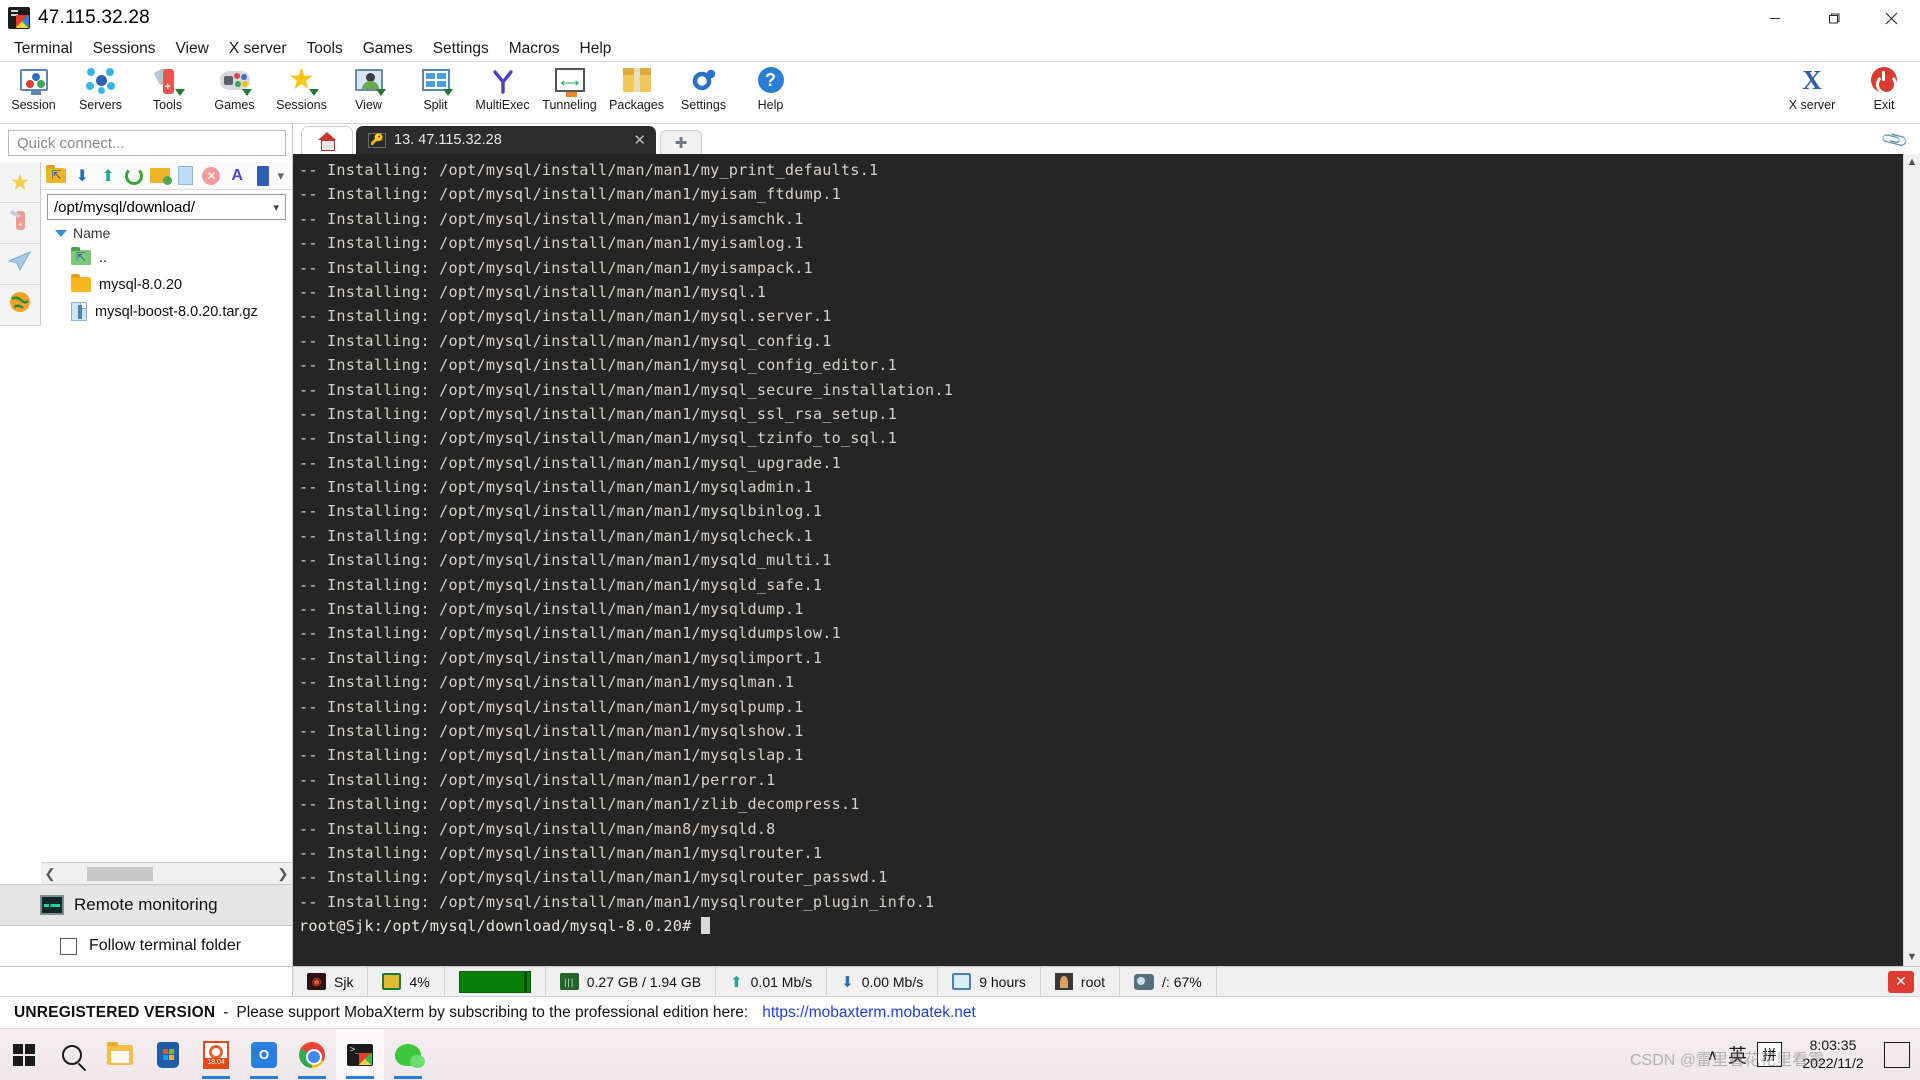  What do you see at coordinates (133, 176) in the screenshot?
I see `refresh-icon` at bounding box center [133, 176].